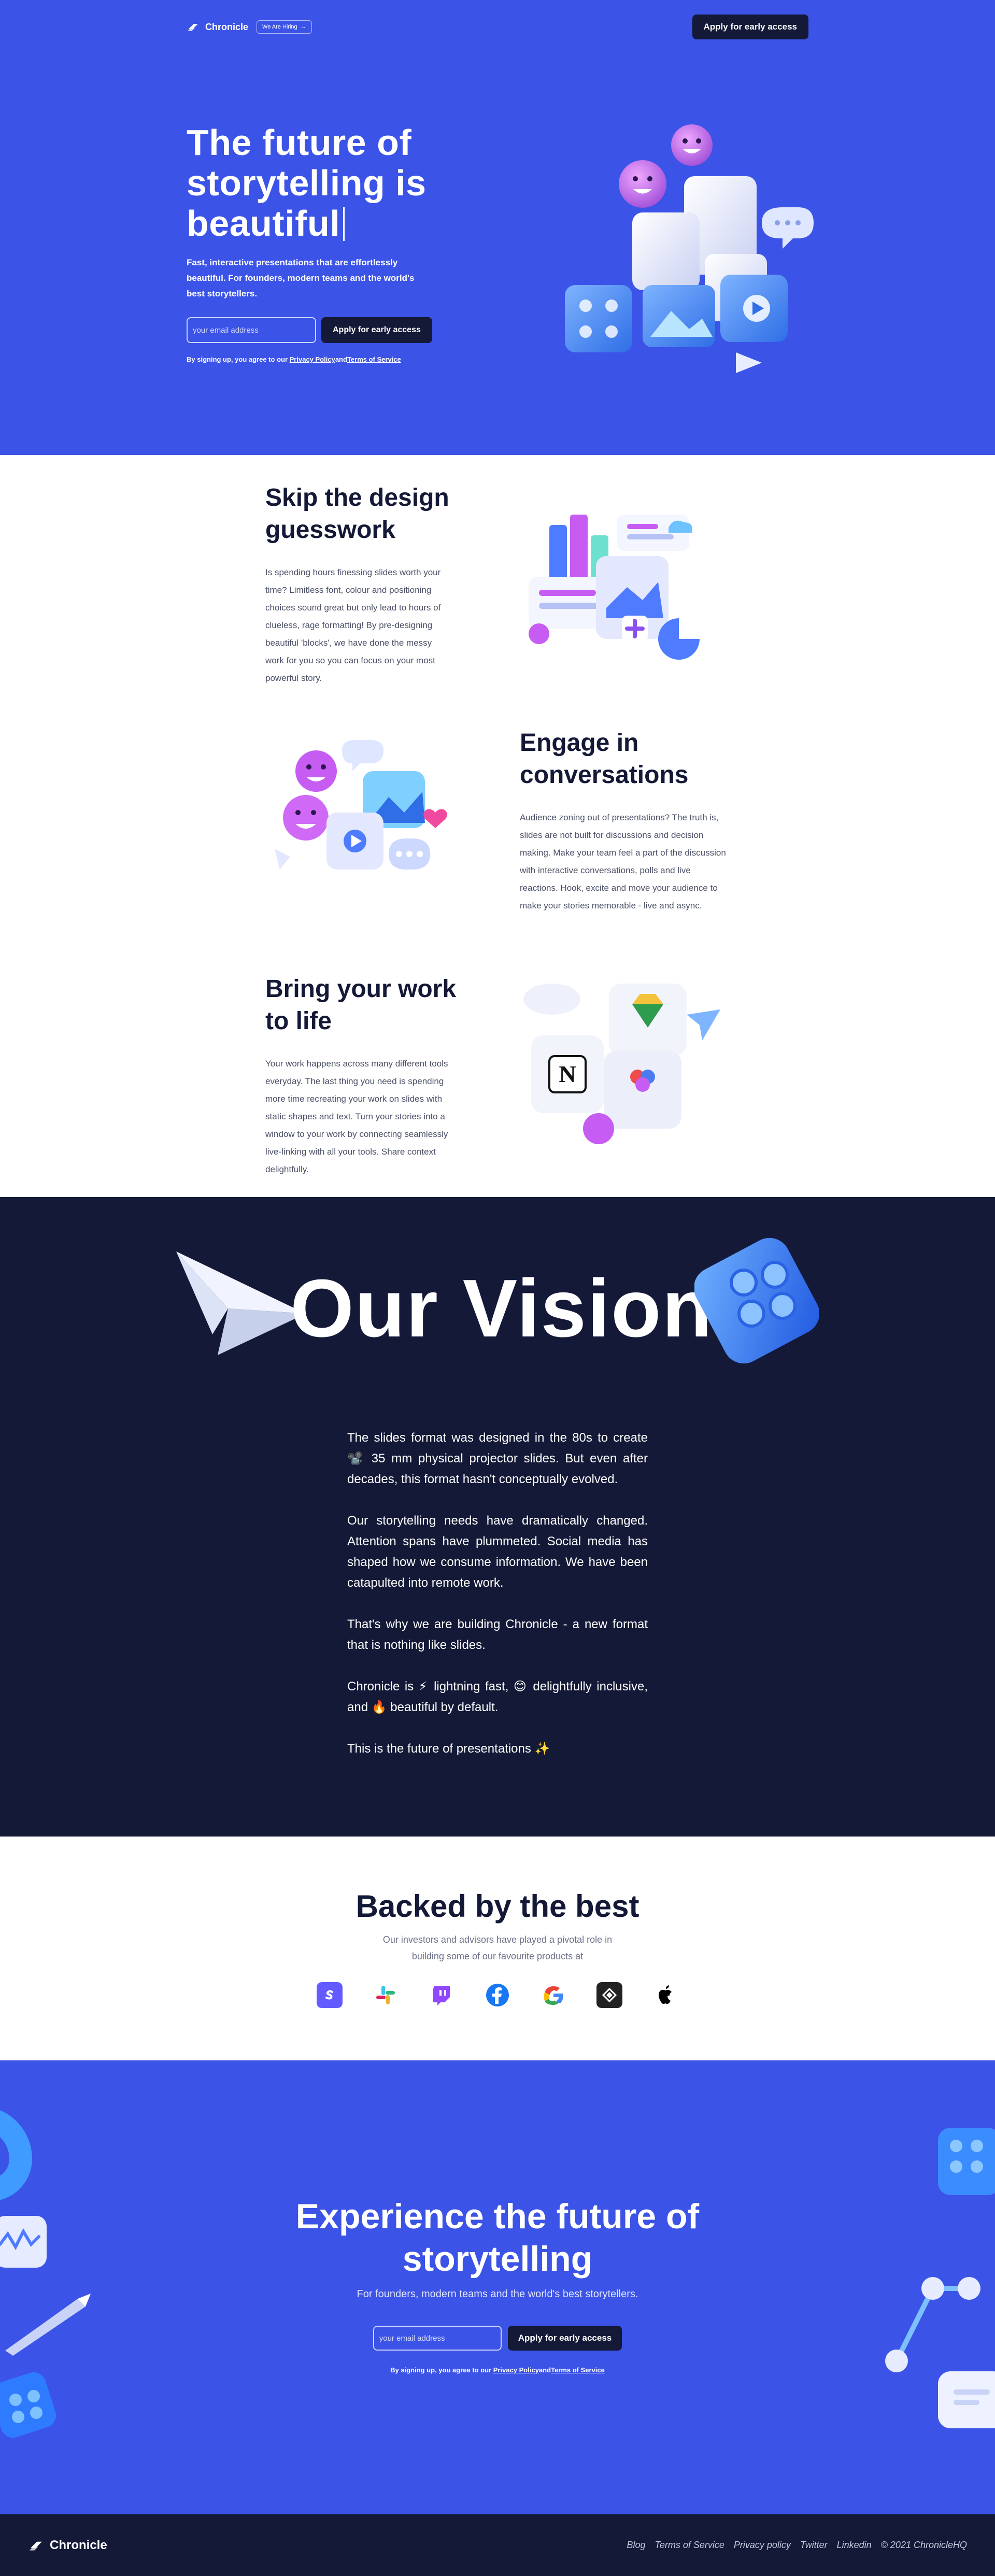  I want to click on hero-signup-form: Apply for early access, so click(321, 330).